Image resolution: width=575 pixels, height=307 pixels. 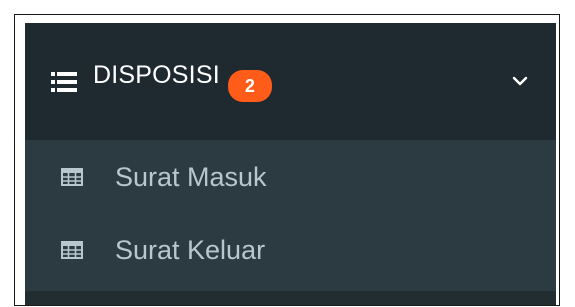 What do you see at coordinates (249, 85) in the screenshot?
I see `notification-badge: 2` at bounding box center [249, 85].